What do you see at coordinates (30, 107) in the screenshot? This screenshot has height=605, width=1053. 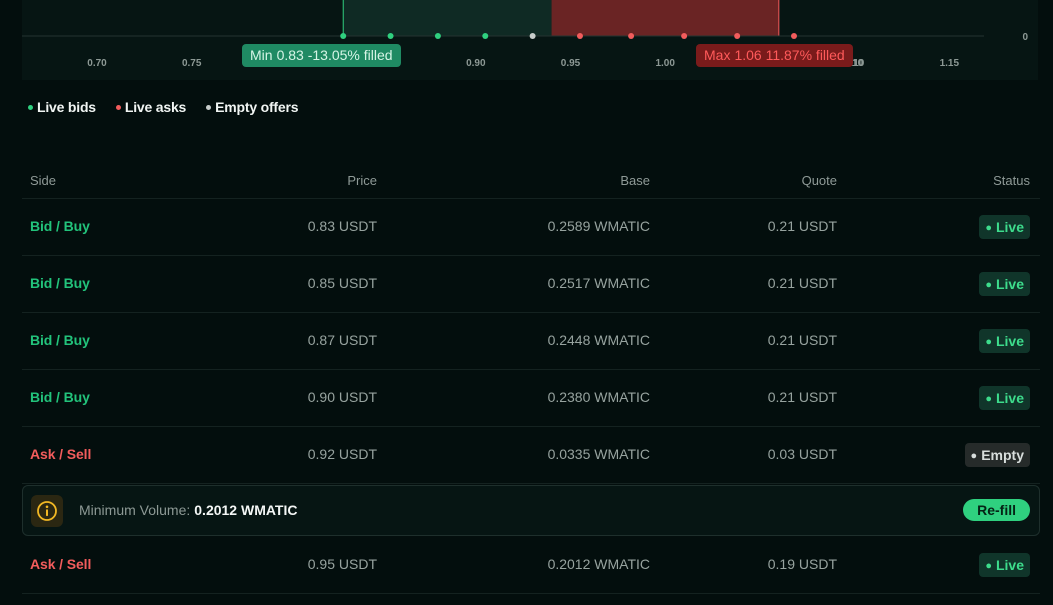 I see `bid-dot-icon` at bounding box center [30, 107].